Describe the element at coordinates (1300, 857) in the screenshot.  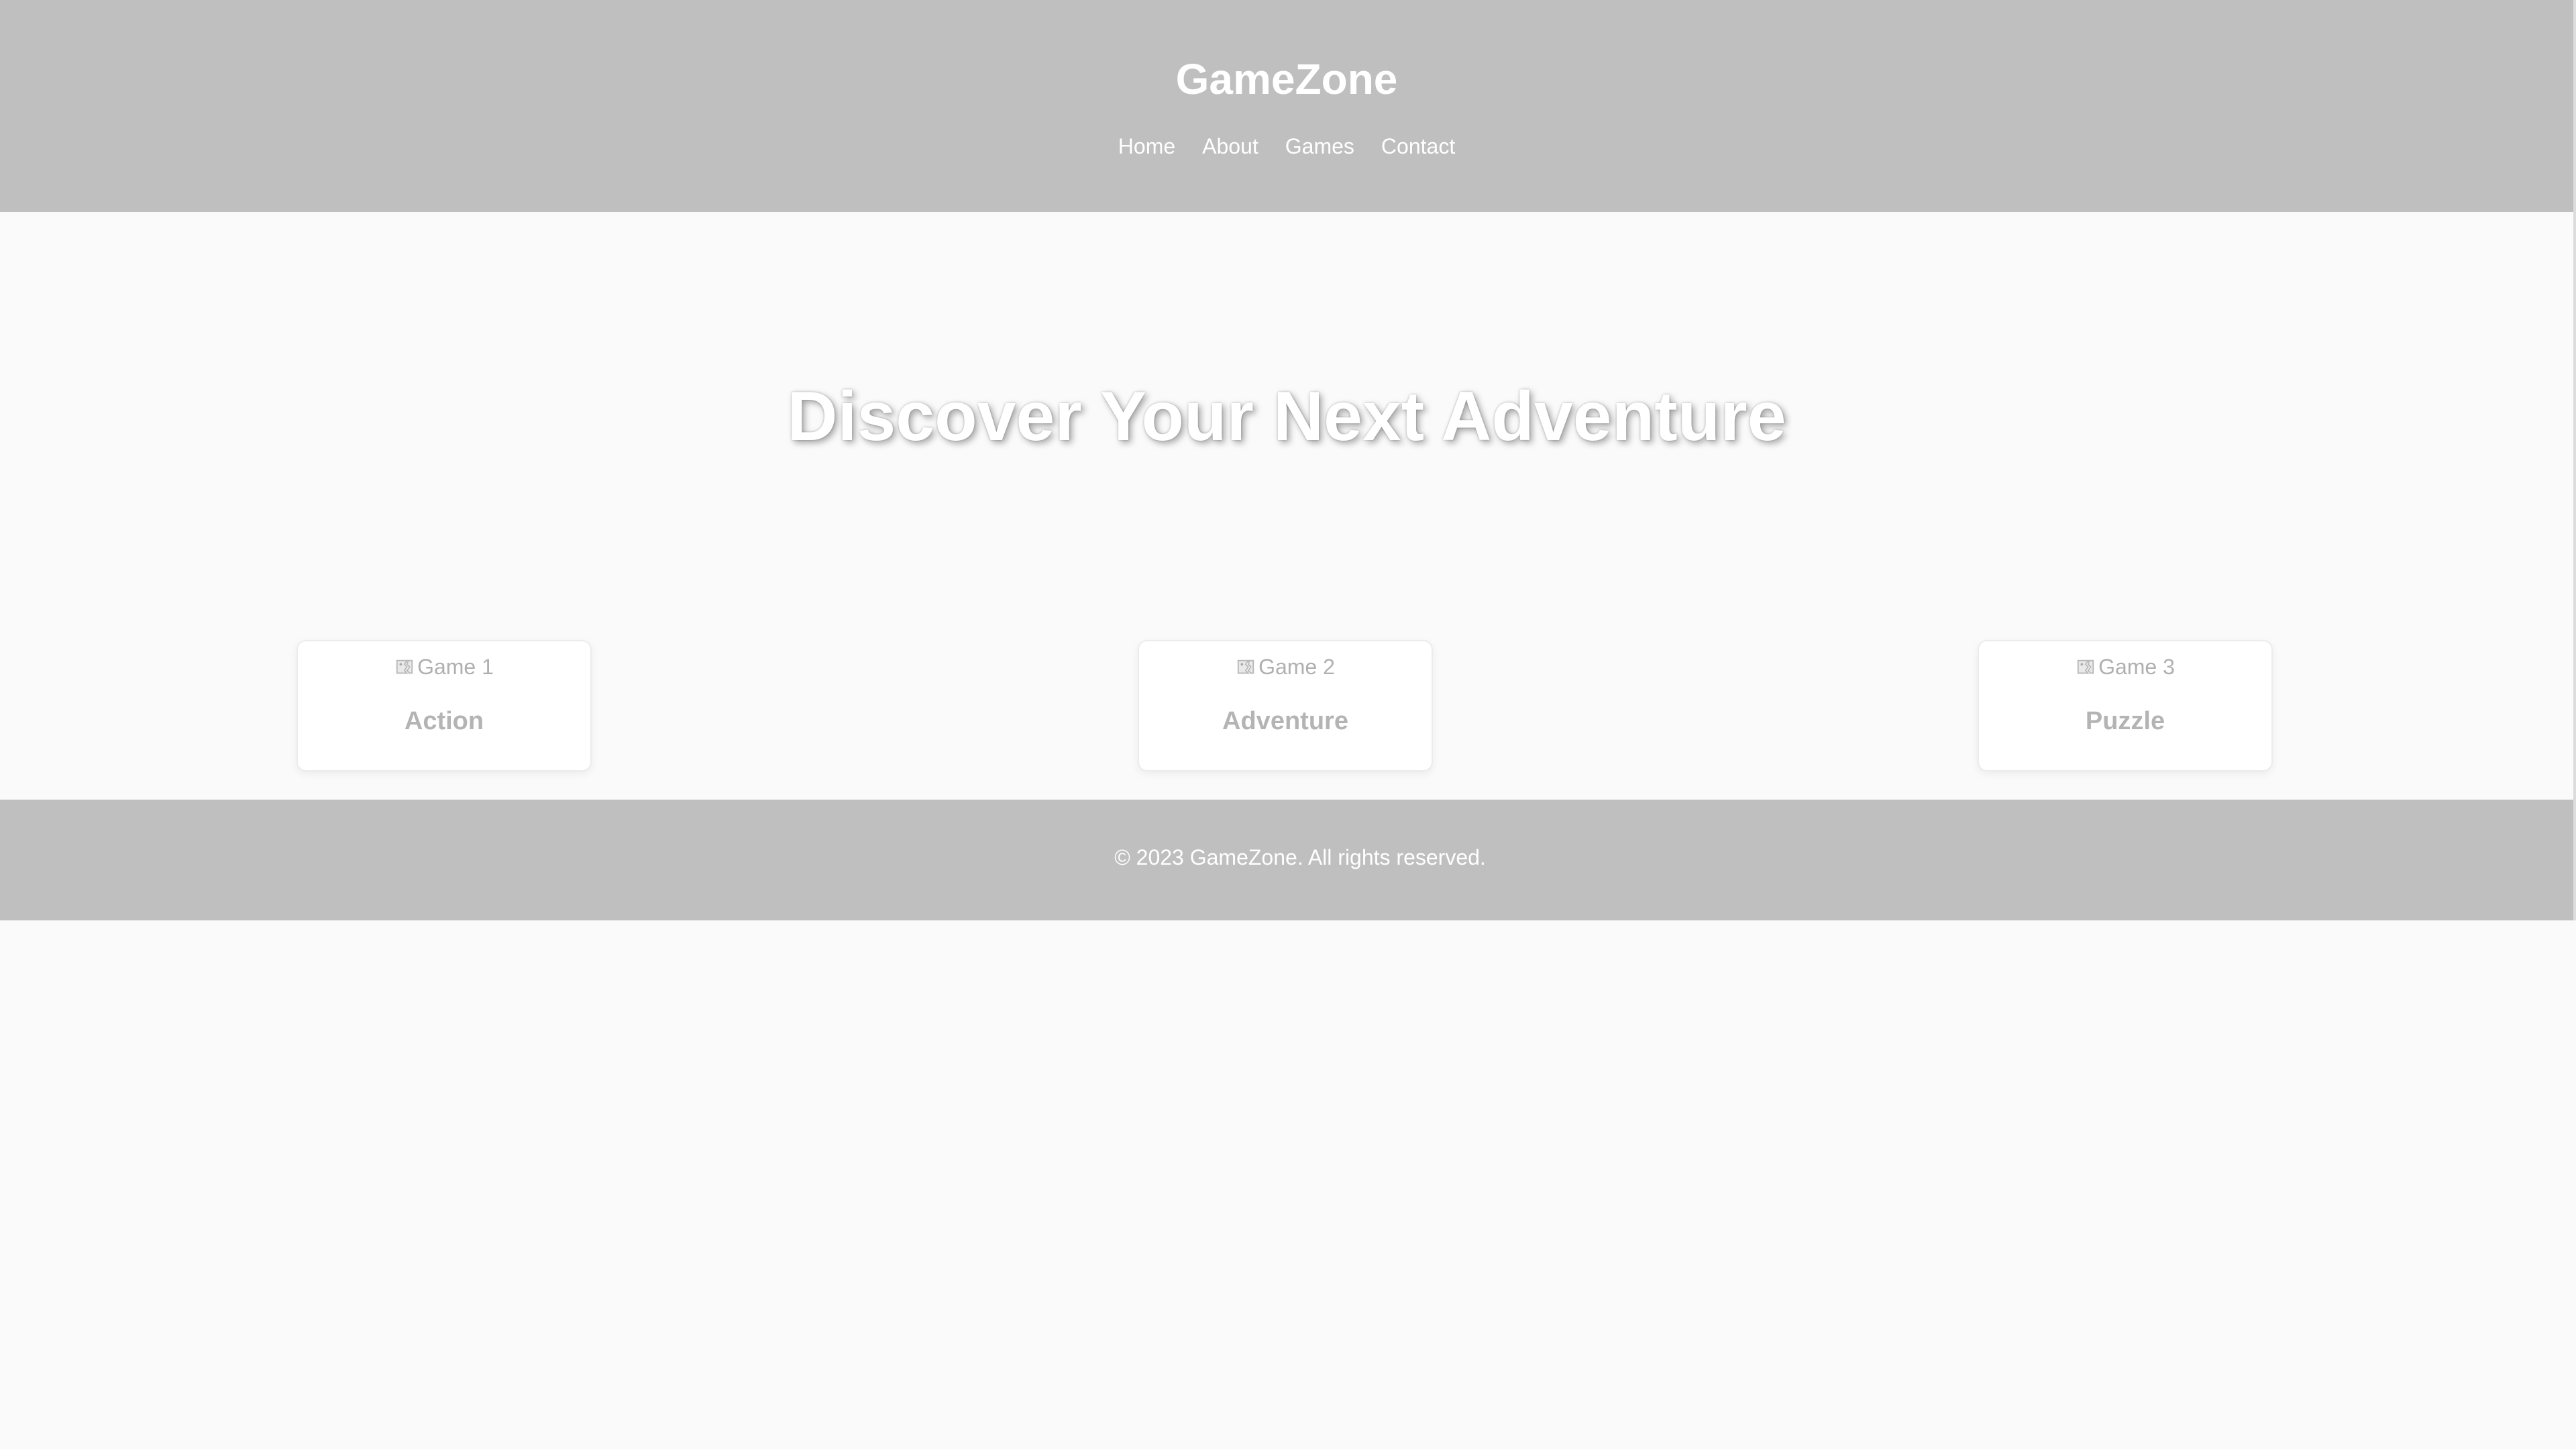
I see `footer-copyright: © 2023 GameZone. All rights reserved.` at that location.